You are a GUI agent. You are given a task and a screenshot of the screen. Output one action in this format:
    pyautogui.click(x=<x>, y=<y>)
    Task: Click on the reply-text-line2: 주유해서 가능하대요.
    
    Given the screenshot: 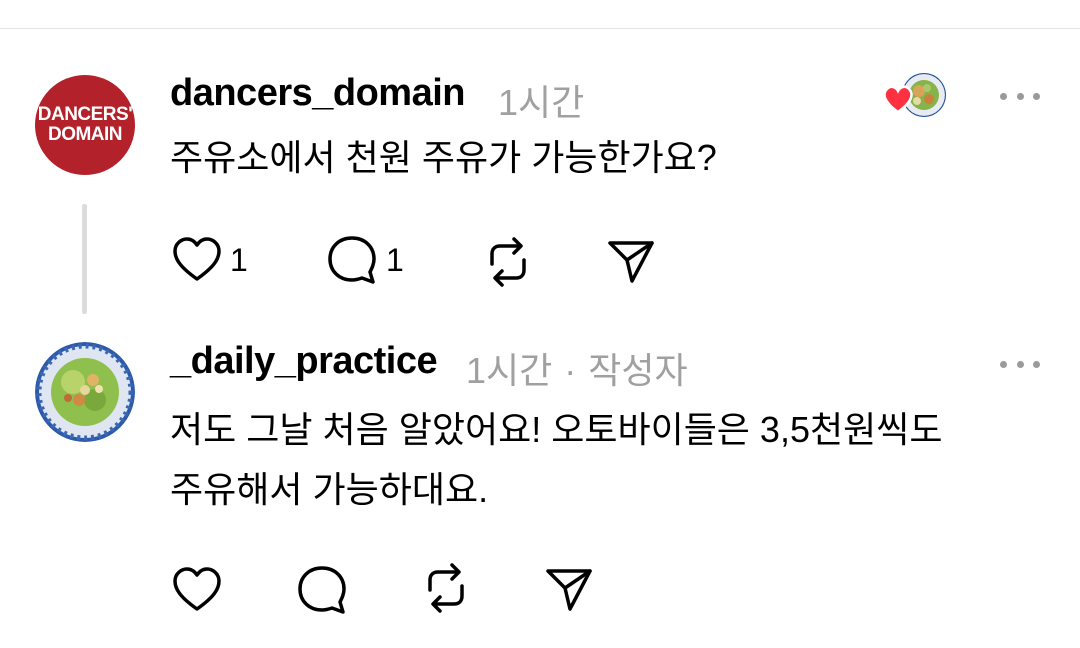 What is the action you would take?
    pyautogui.click(x=329, y=489)
    